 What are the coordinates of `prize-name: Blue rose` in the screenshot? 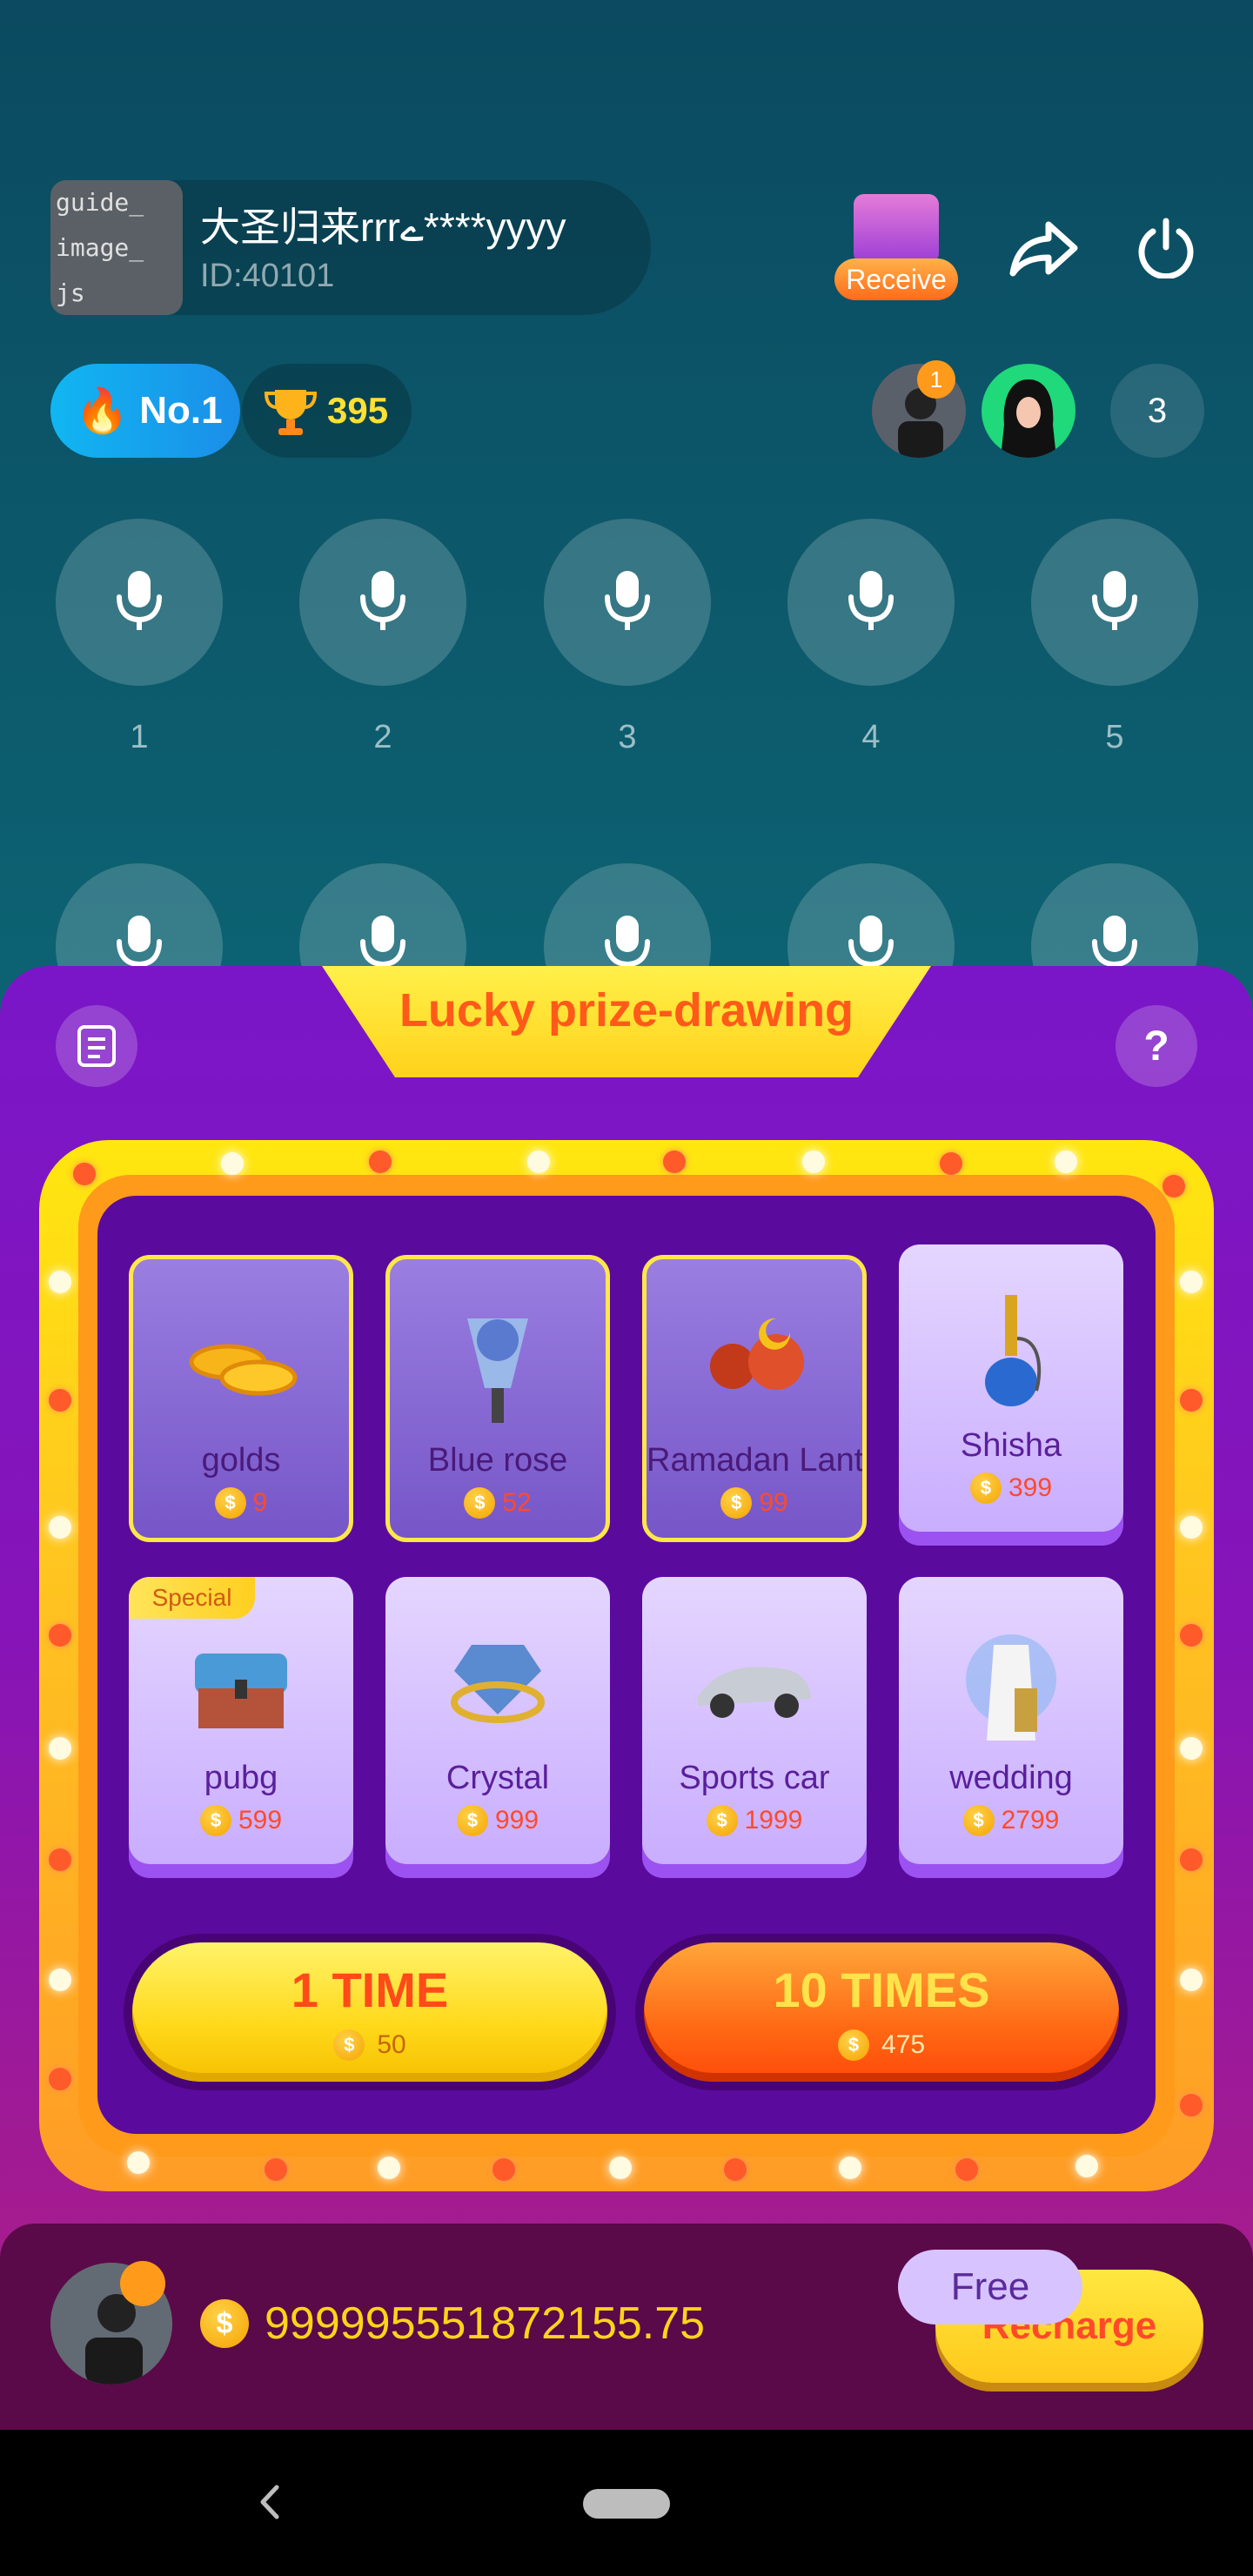 It's located at (497, 1460).